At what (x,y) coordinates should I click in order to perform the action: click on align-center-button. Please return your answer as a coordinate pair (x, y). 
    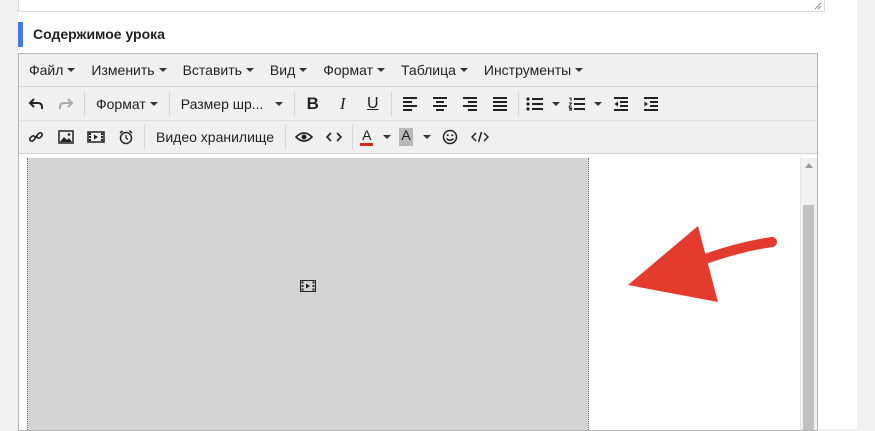
    Looking at the image, I should click on (440, 104).